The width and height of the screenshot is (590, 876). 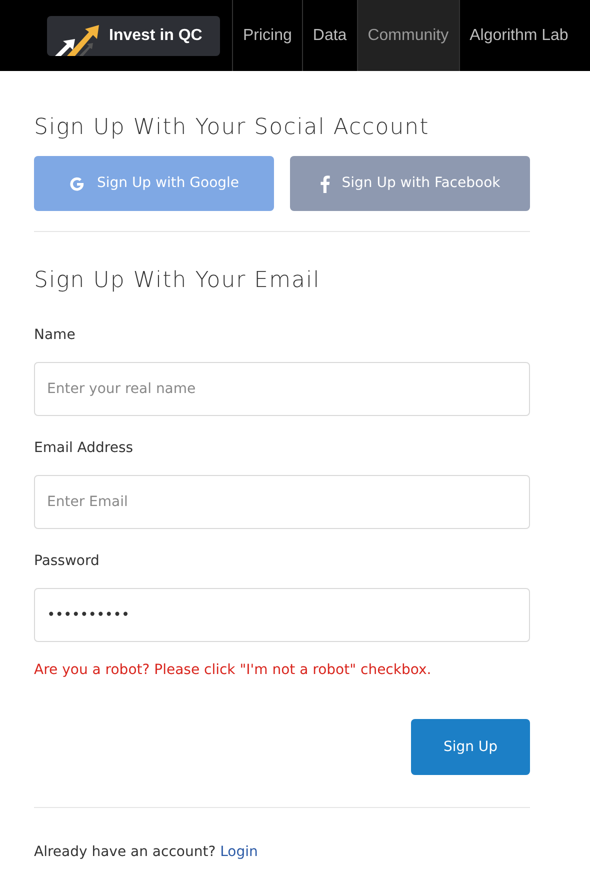 I want to click on facebook-f-icon, so click(x=325, y=183).